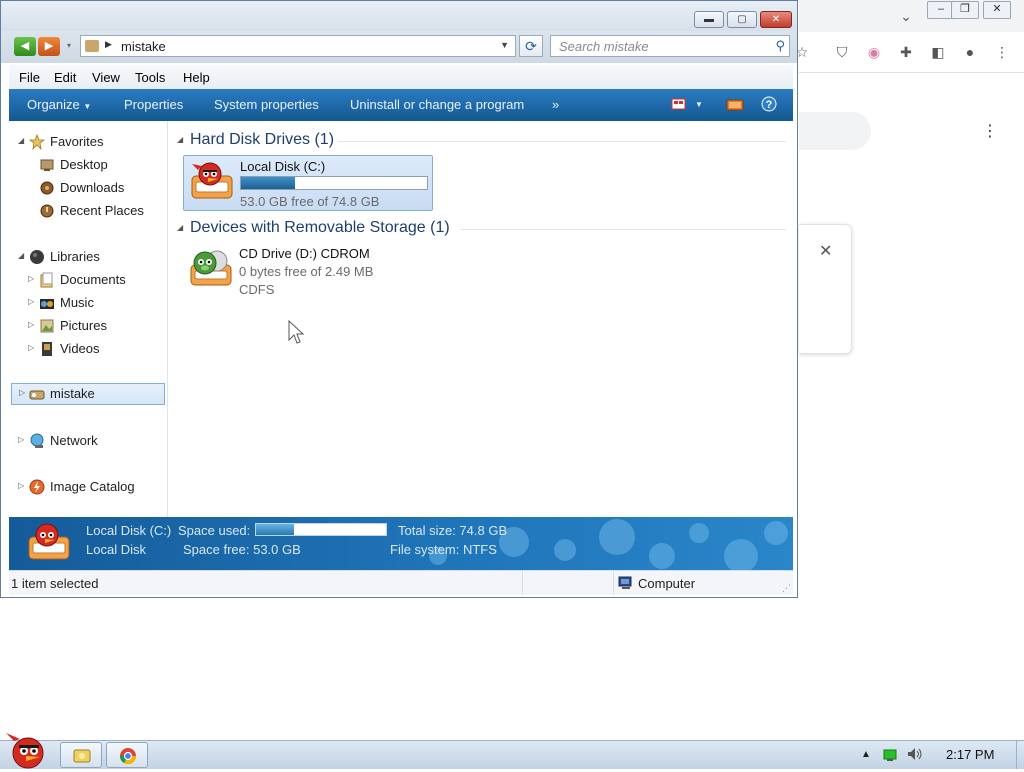 This screenshot has width=1024, height=772. What do you see at coordinates (29, 77) in the screenshot?
I see `menu-file: File` at bounding box center [29, 77].